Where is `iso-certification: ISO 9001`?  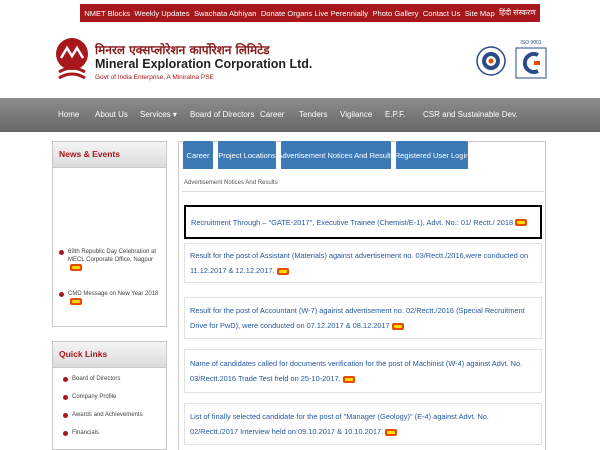 iso-certification: ISO 9001 is located at coordinates (531, 60).